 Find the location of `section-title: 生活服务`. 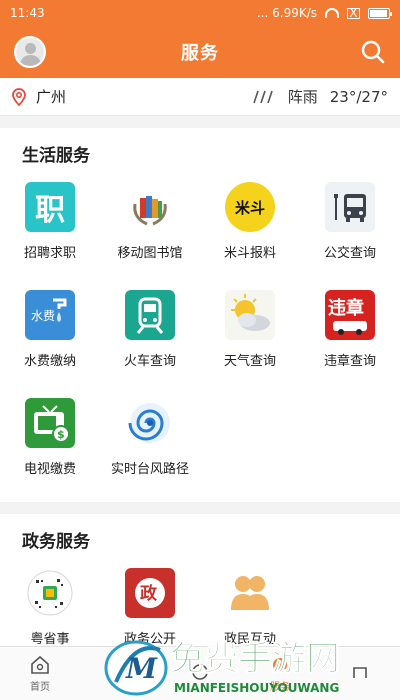

section-title: 生活服务 is located at coordinates (56, 155).